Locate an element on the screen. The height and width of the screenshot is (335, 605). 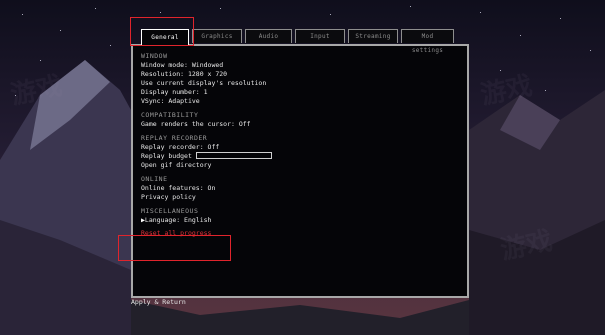
section-heading-online: ONLINE is located at coordinates (154, 179).